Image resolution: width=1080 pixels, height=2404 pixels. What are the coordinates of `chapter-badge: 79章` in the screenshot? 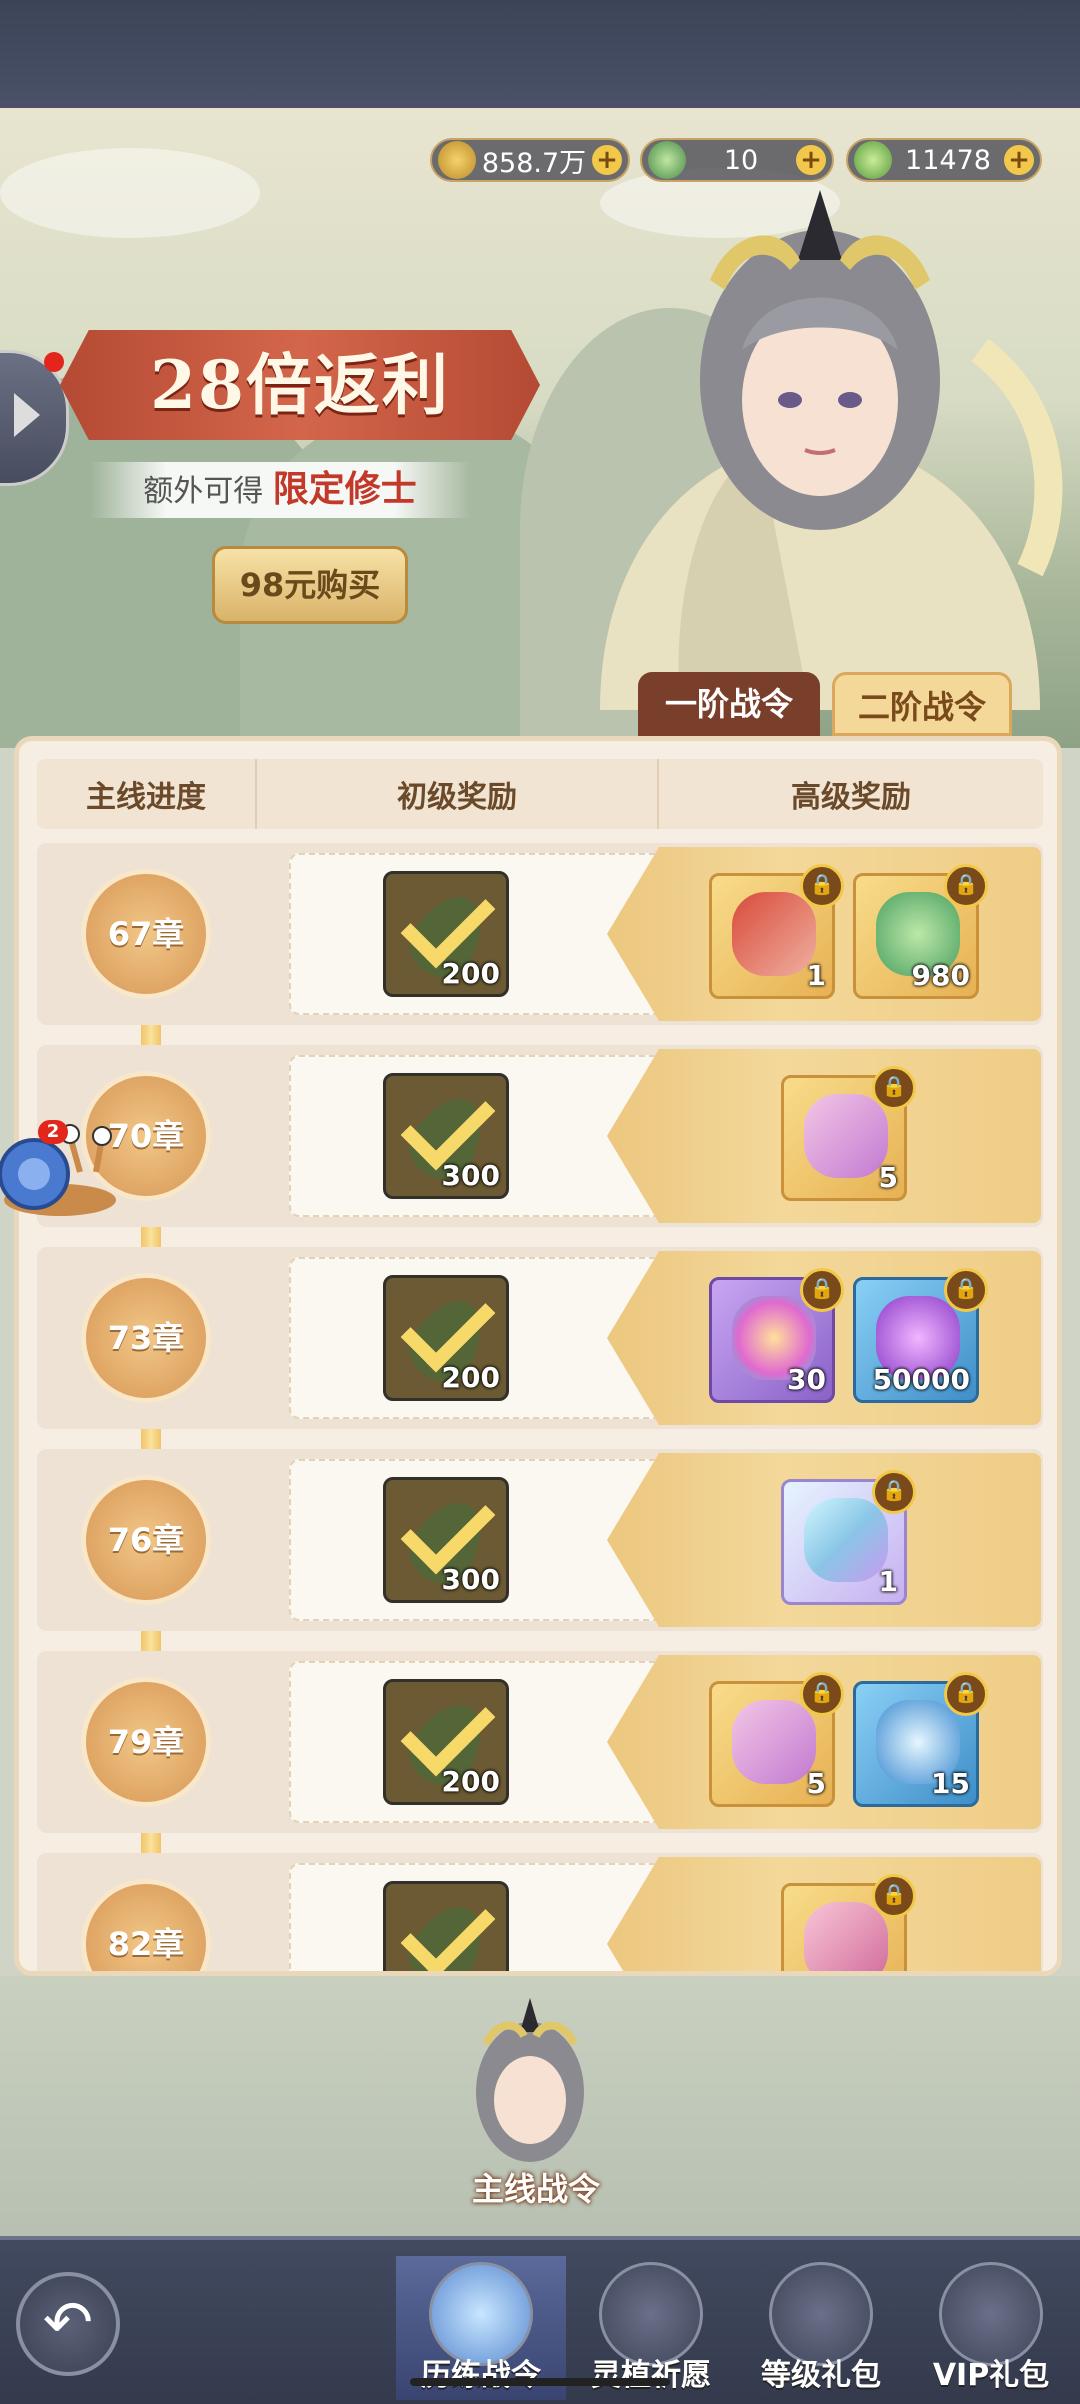 It's located at (146, 1742).